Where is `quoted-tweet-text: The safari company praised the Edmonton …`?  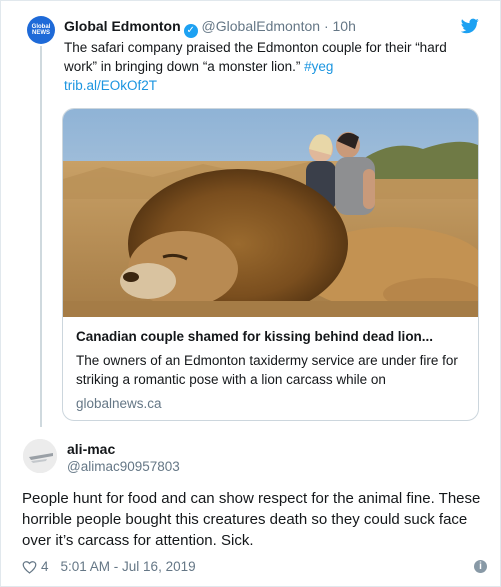
quoted-tweet-text: The safari company praised the Edmonton … is located at coordinates (269, 66).